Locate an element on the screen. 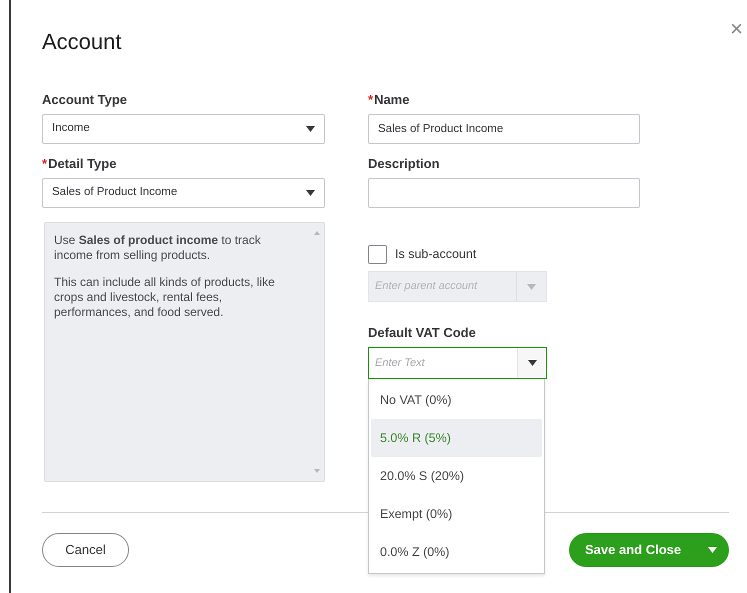 This screenshot has height=593, width=747. name-field: Sales of Product Income is located at coordinates (504, 129).